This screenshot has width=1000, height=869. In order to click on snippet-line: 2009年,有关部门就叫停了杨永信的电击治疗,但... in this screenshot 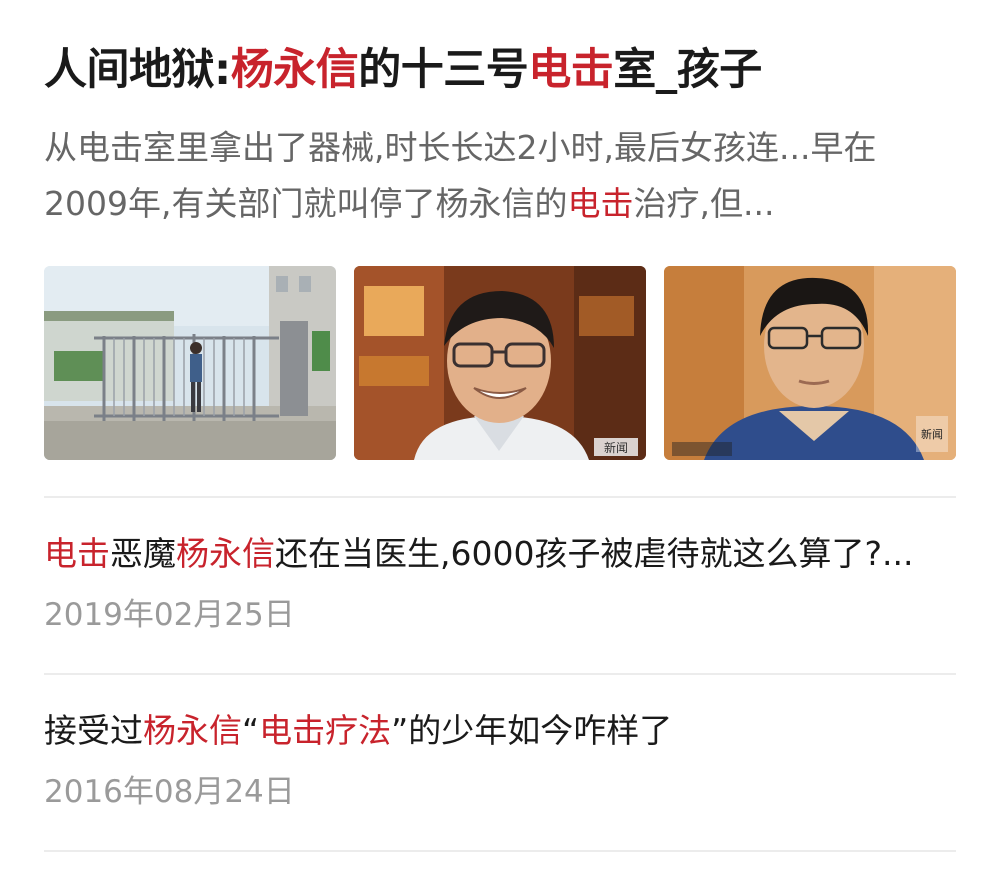, I will do `click(500, 204)`.